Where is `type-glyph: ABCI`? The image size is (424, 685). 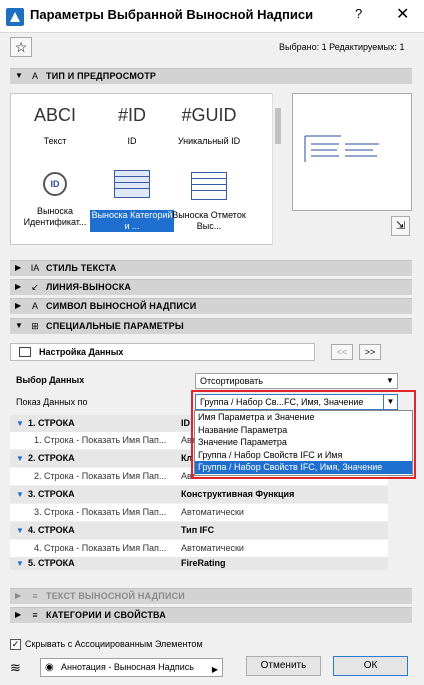
type-glyph: ABCI is located at coordinates (54, 115).